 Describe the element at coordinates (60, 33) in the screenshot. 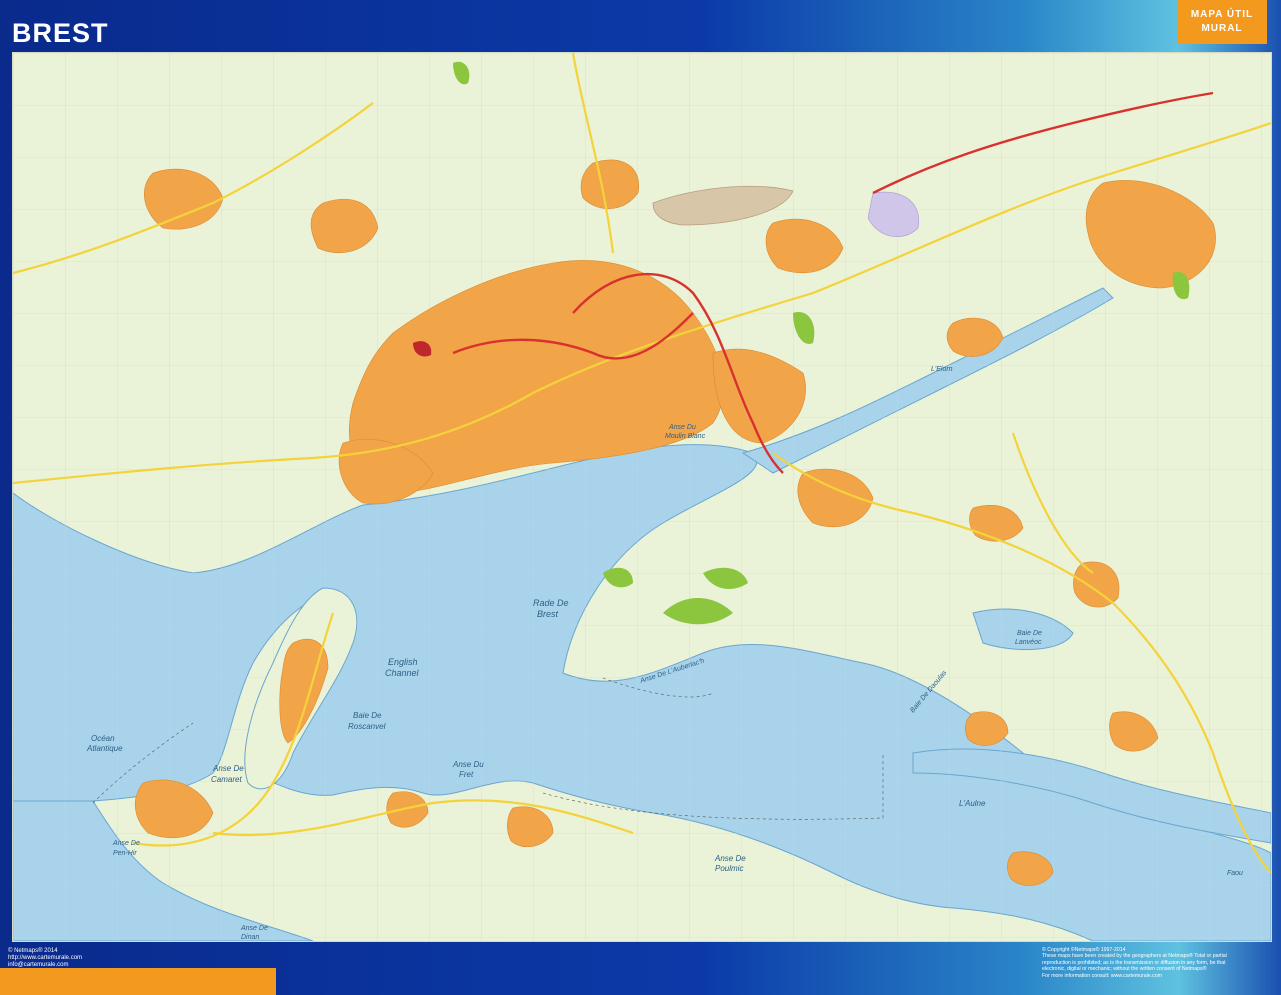

I see `map-title: BREST` at that location.